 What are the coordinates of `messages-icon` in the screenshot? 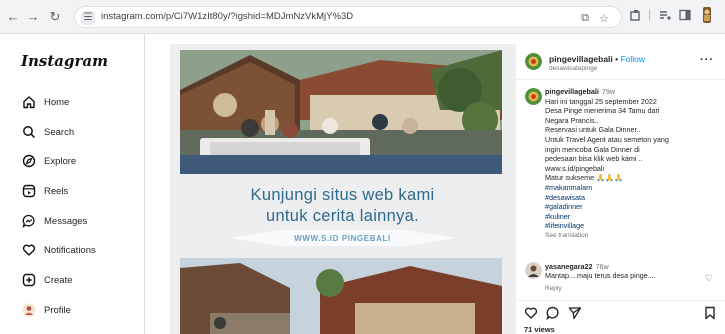 It's located at (29, 222).